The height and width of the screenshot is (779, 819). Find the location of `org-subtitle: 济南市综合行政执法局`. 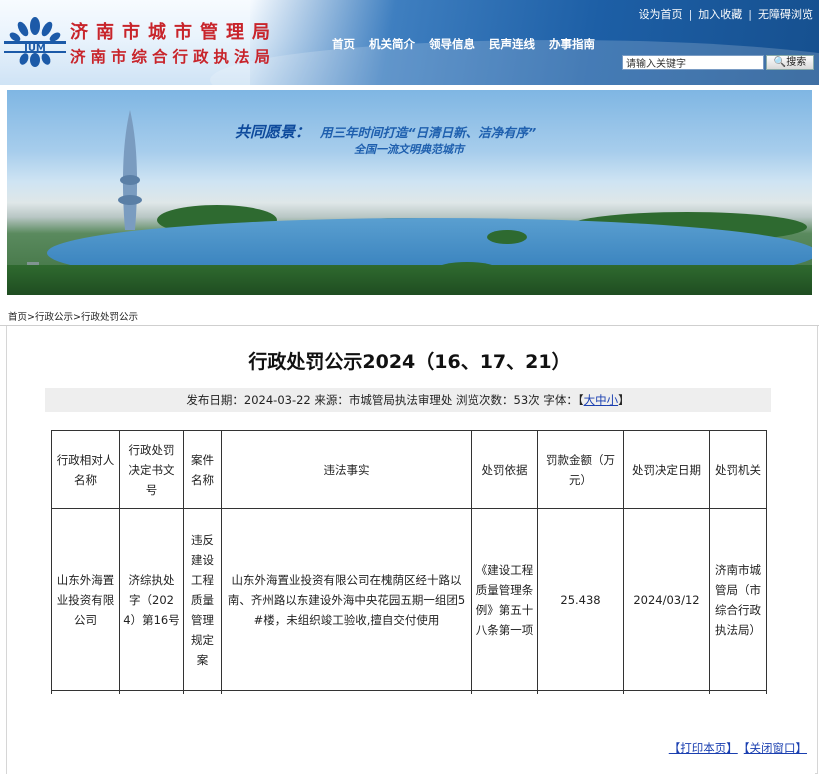

org-subtitle: 济南市综合行政执法局 is located at coordinates (173, 56).